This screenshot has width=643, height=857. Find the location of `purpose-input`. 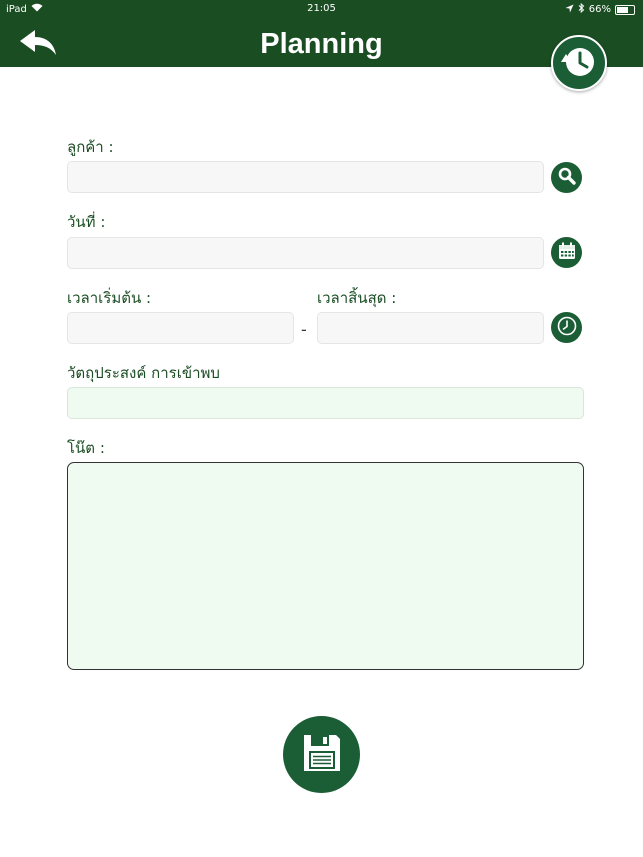

purpose-input is located at coordinates (325, 403).